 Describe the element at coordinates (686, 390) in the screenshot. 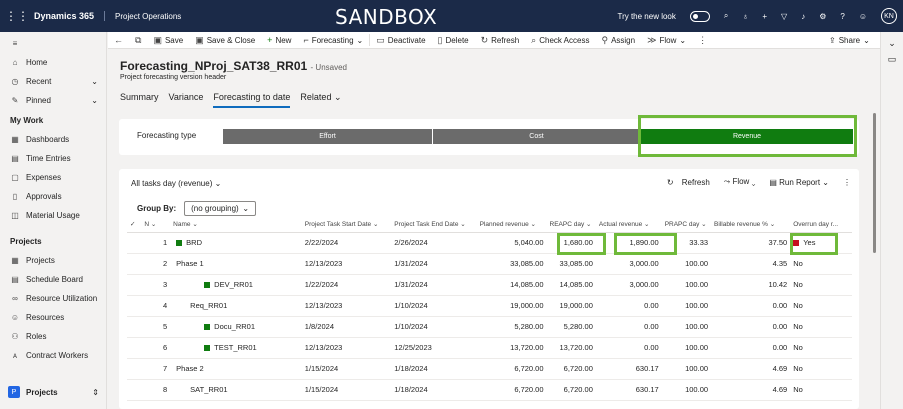

I see `prapc-day-cell: 100.00` at that location.